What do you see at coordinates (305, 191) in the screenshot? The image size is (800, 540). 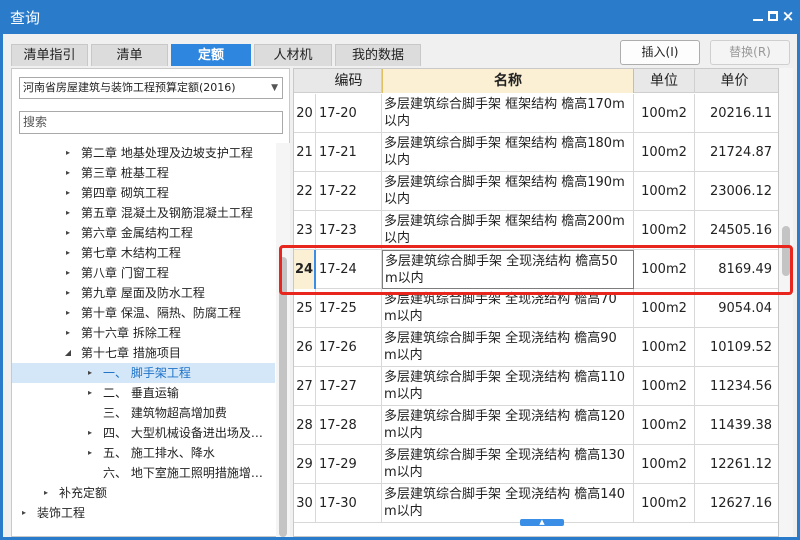 I see `row-index: 22` at bounding box center [305, 191].